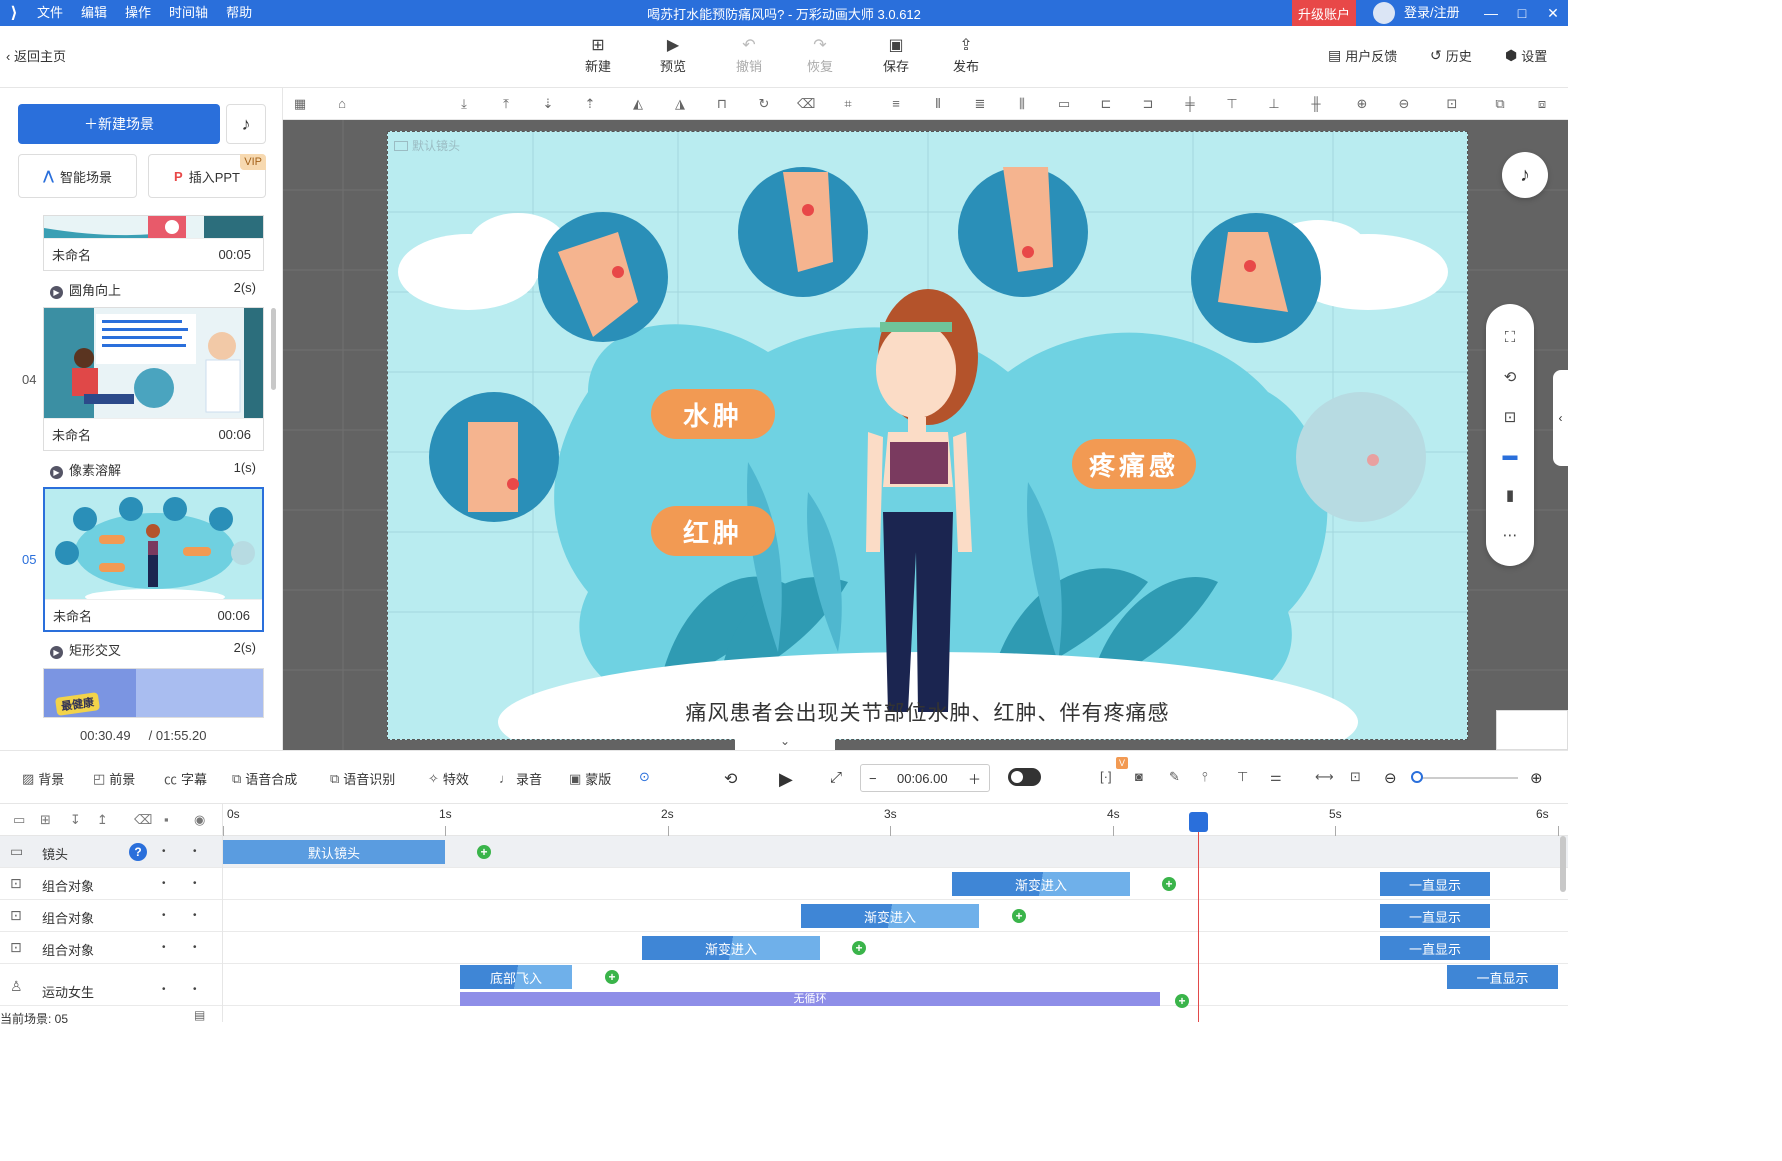 The height and width of the screenshot is (1161, 1782). What do you see at coordinates (590, 778) in the screenshot?
I see `mask-button: ▣ 蒙版` at bounding box center [590, 778].